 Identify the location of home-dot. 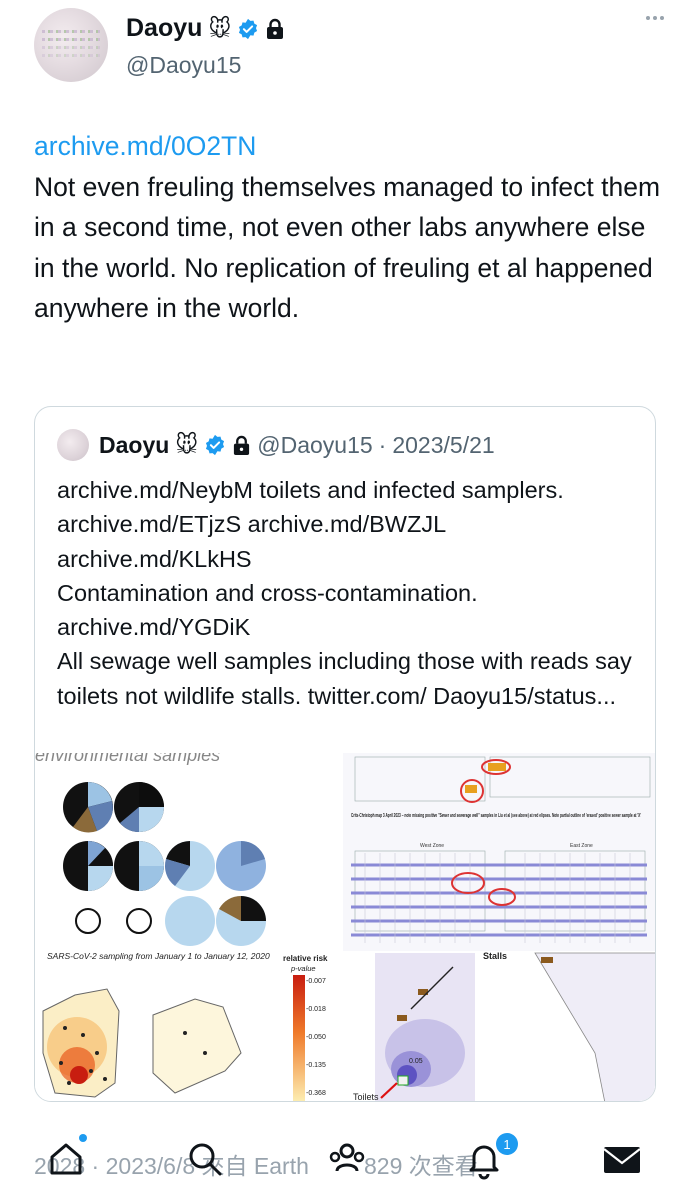
(83, 1138).